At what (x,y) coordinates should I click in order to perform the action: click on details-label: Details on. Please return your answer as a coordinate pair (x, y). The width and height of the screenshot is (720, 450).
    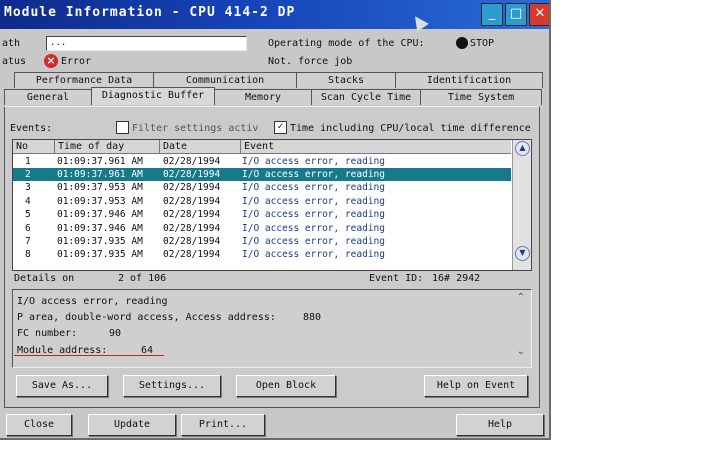
    Looking at the image, I should click on (44, 278).